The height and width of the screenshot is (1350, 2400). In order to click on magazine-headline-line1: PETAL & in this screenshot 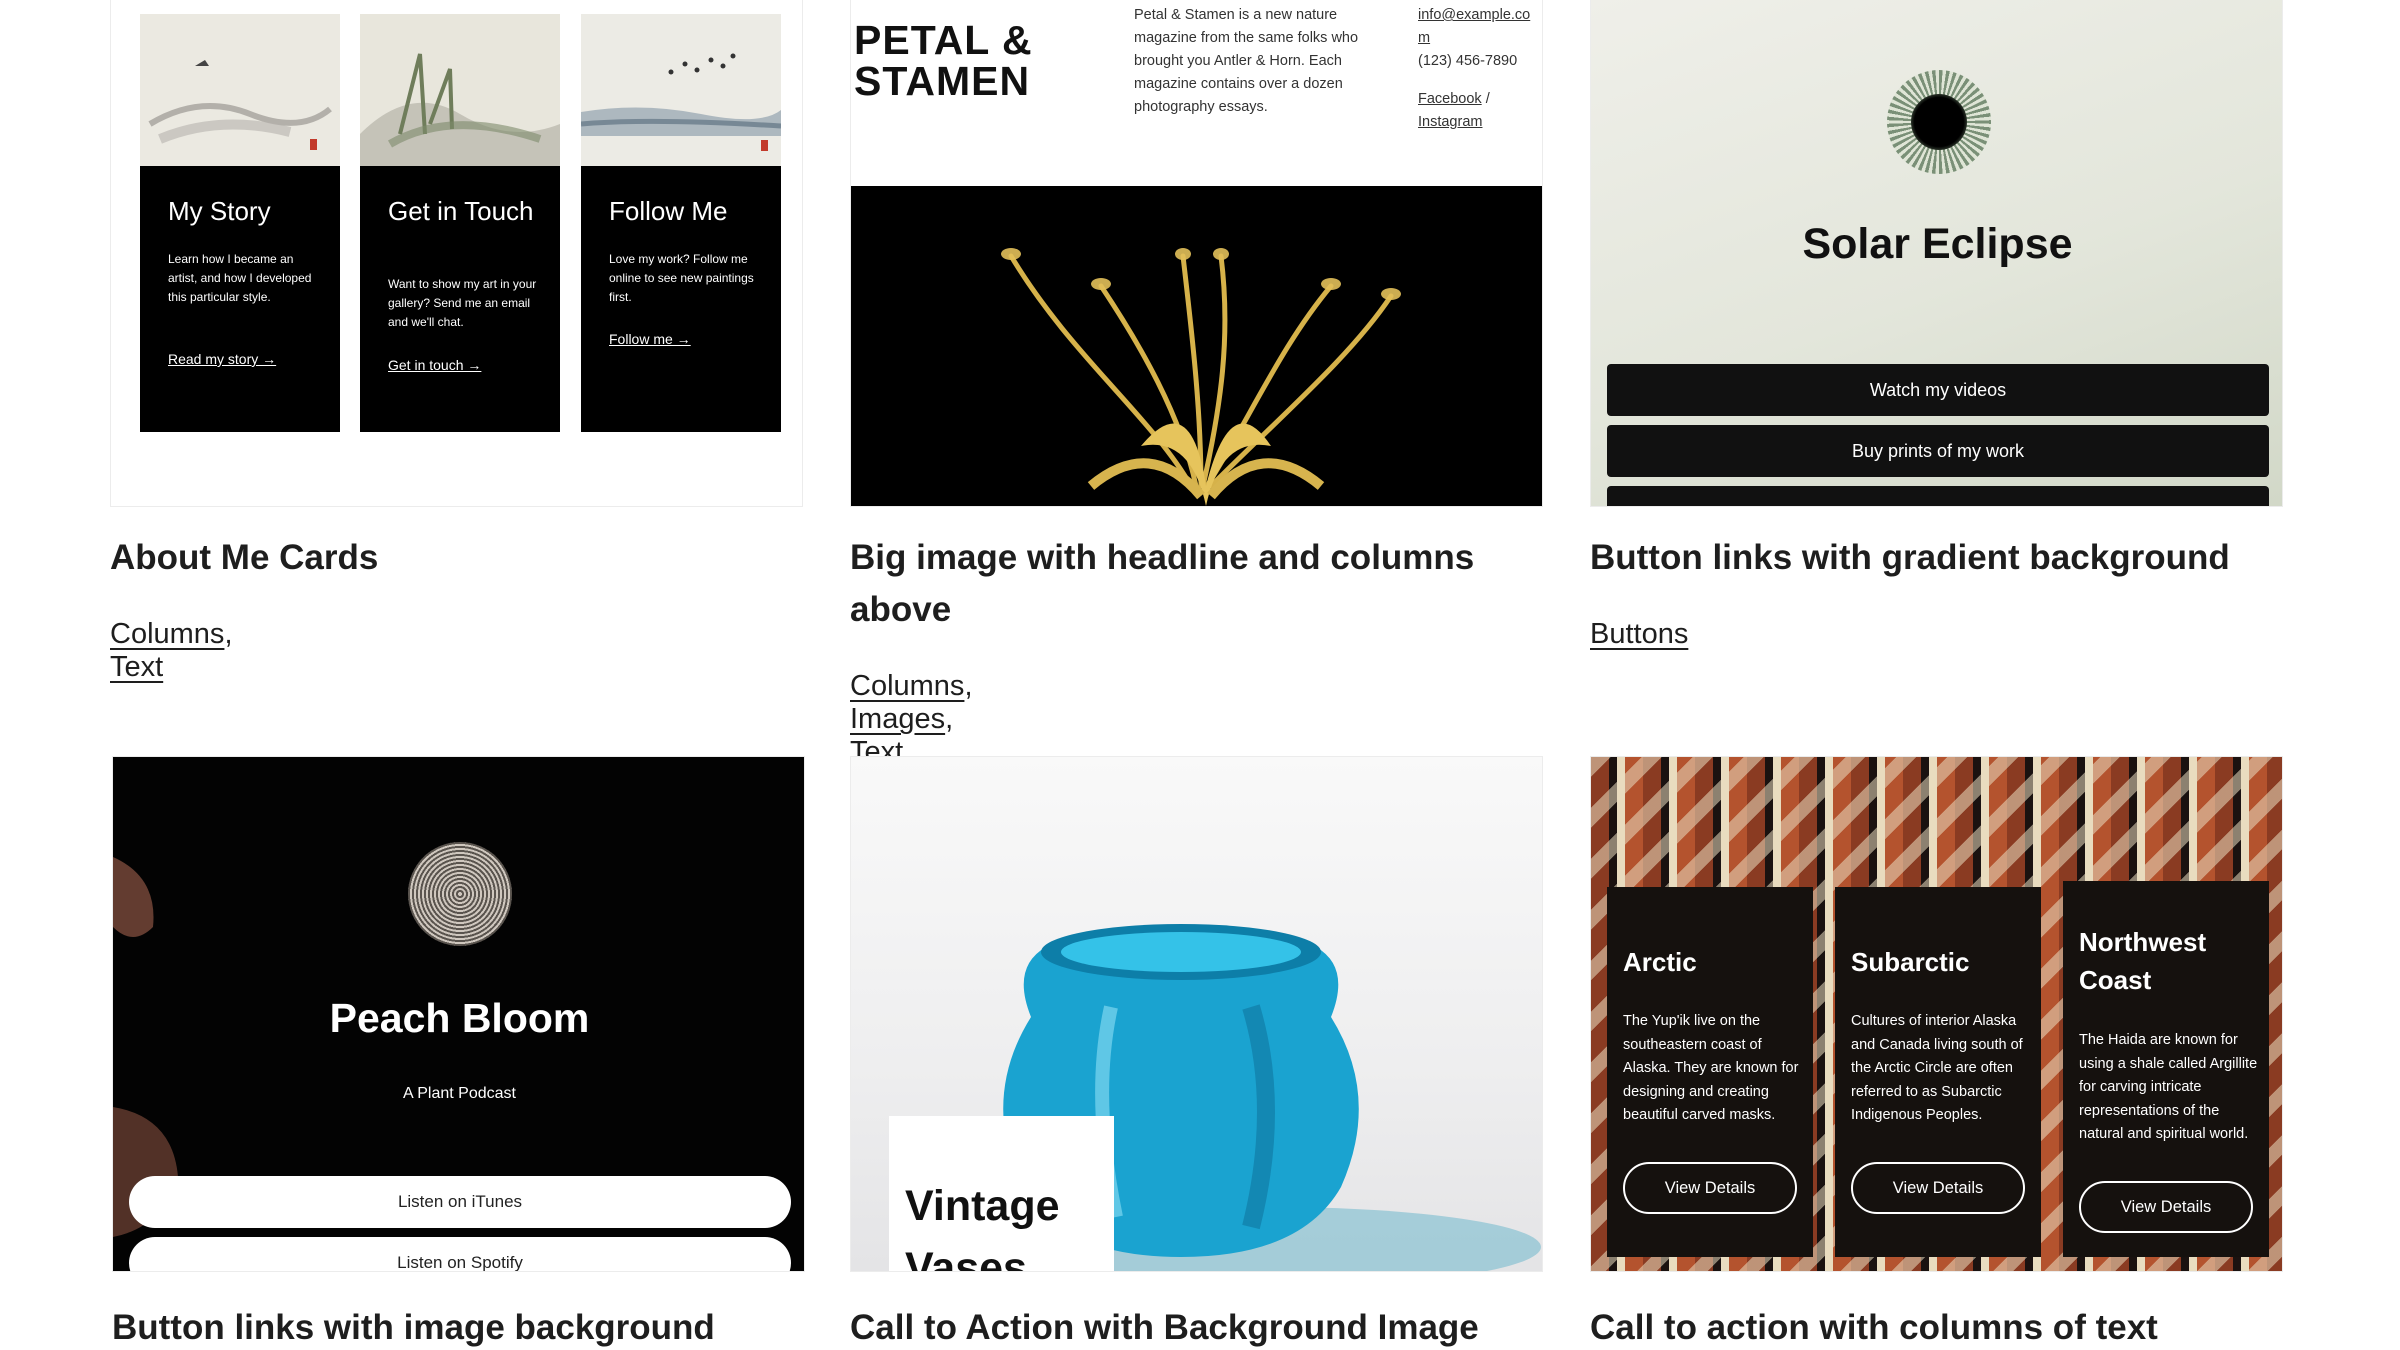, I will do `click(943, 40)`.